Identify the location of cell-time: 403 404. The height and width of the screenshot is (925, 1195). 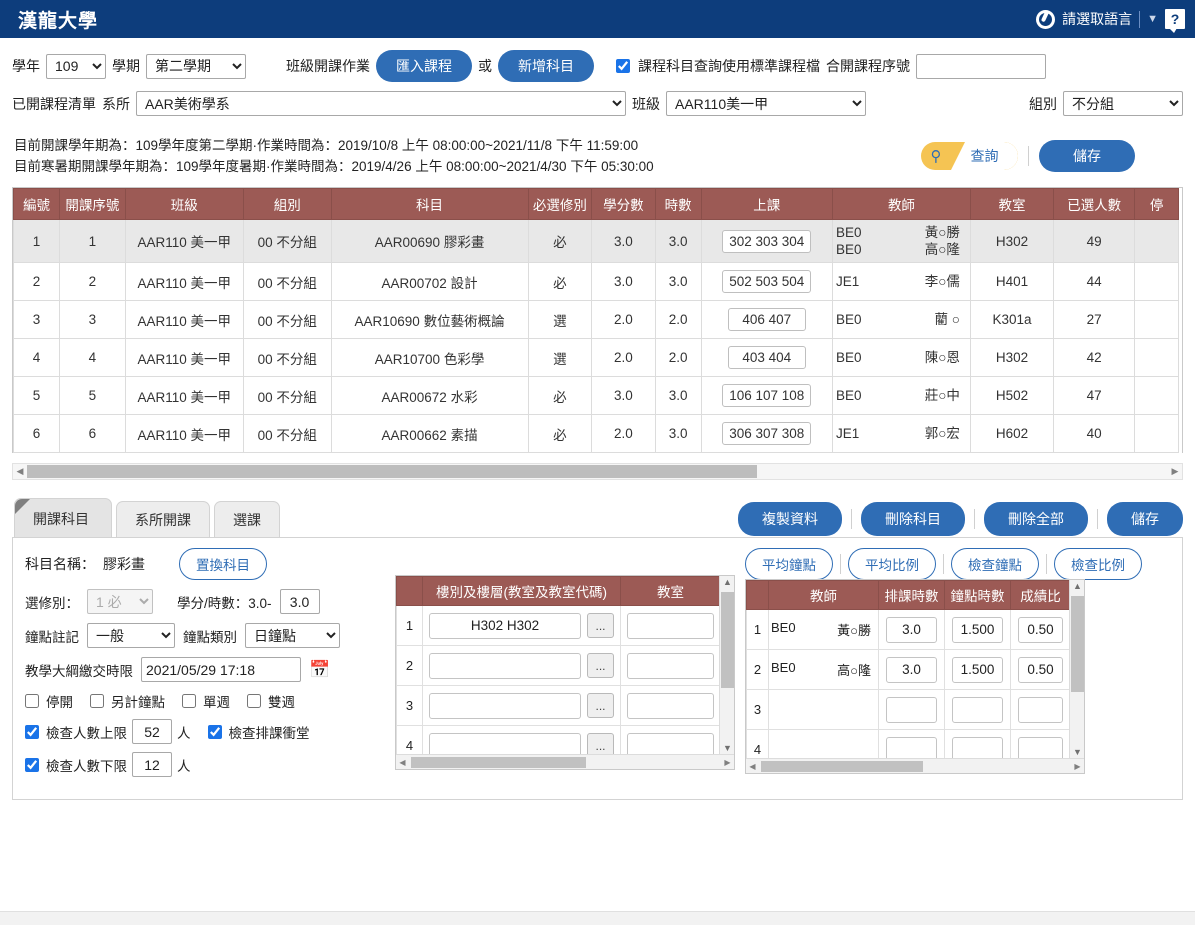
(766, 357).